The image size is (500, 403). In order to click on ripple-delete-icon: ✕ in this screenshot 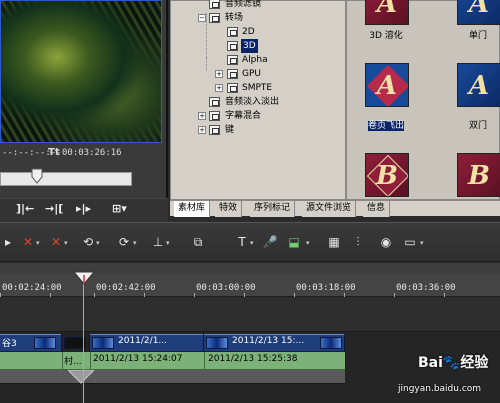, I will do `click(56, 242)`.